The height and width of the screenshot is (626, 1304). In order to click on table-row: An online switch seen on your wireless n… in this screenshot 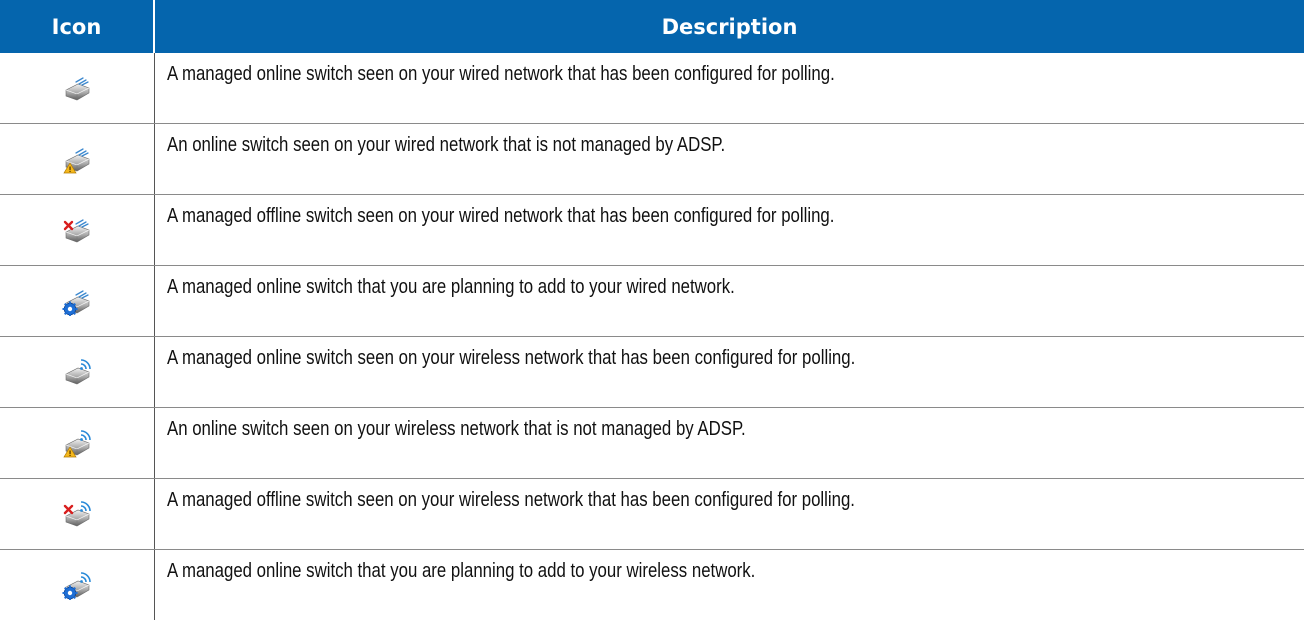, I will do `click(652, 443)`.